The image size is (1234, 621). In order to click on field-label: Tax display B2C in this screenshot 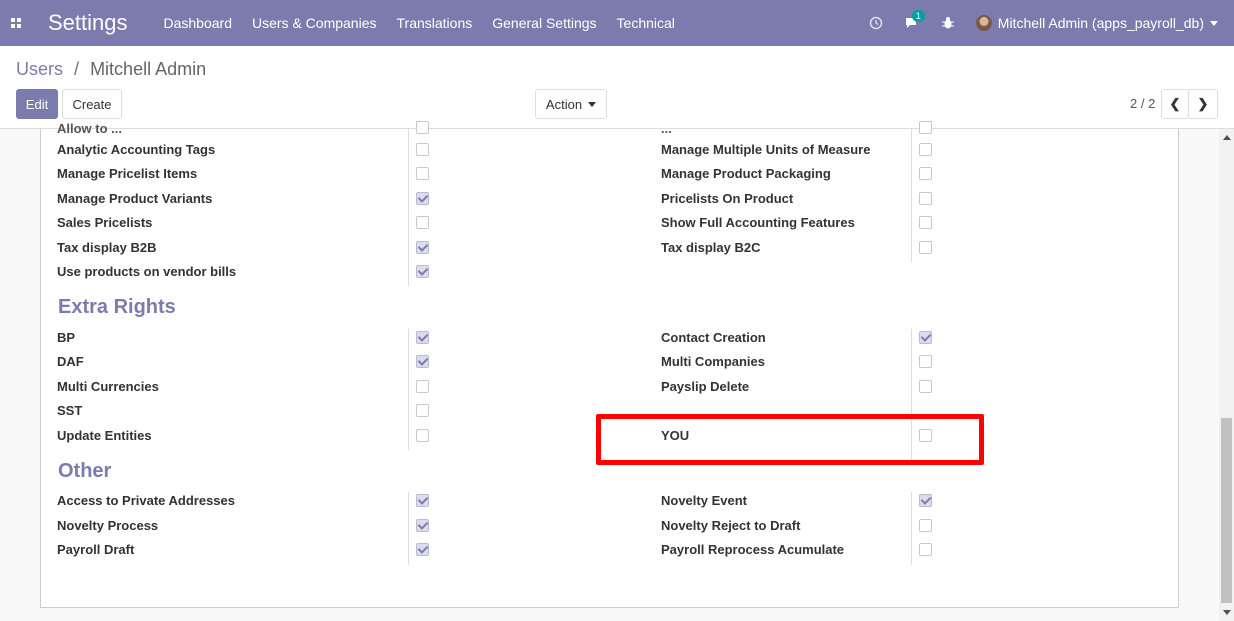, I will do `click(711, 247)`.